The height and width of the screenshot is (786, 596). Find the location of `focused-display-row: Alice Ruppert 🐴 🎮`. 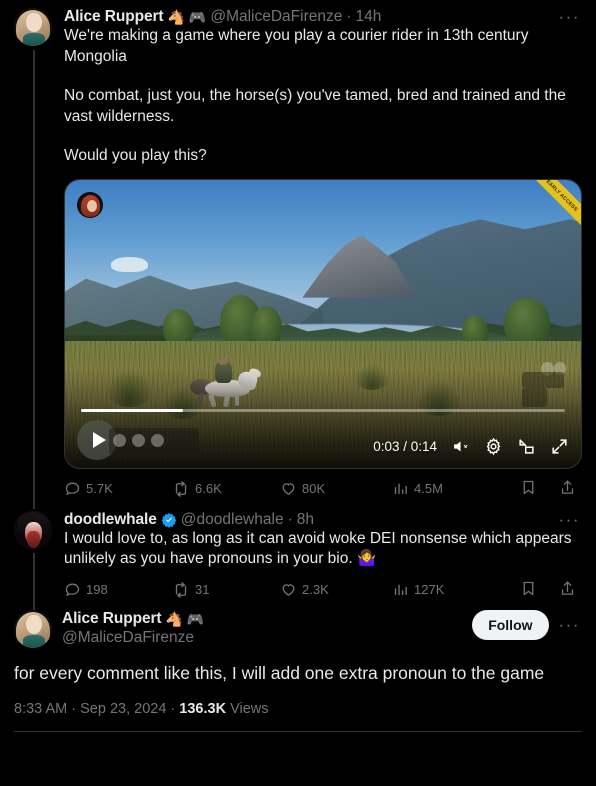

focused-display-row: Alice Ruppert 🐴 🎮 is located at coordinates (133, 619).